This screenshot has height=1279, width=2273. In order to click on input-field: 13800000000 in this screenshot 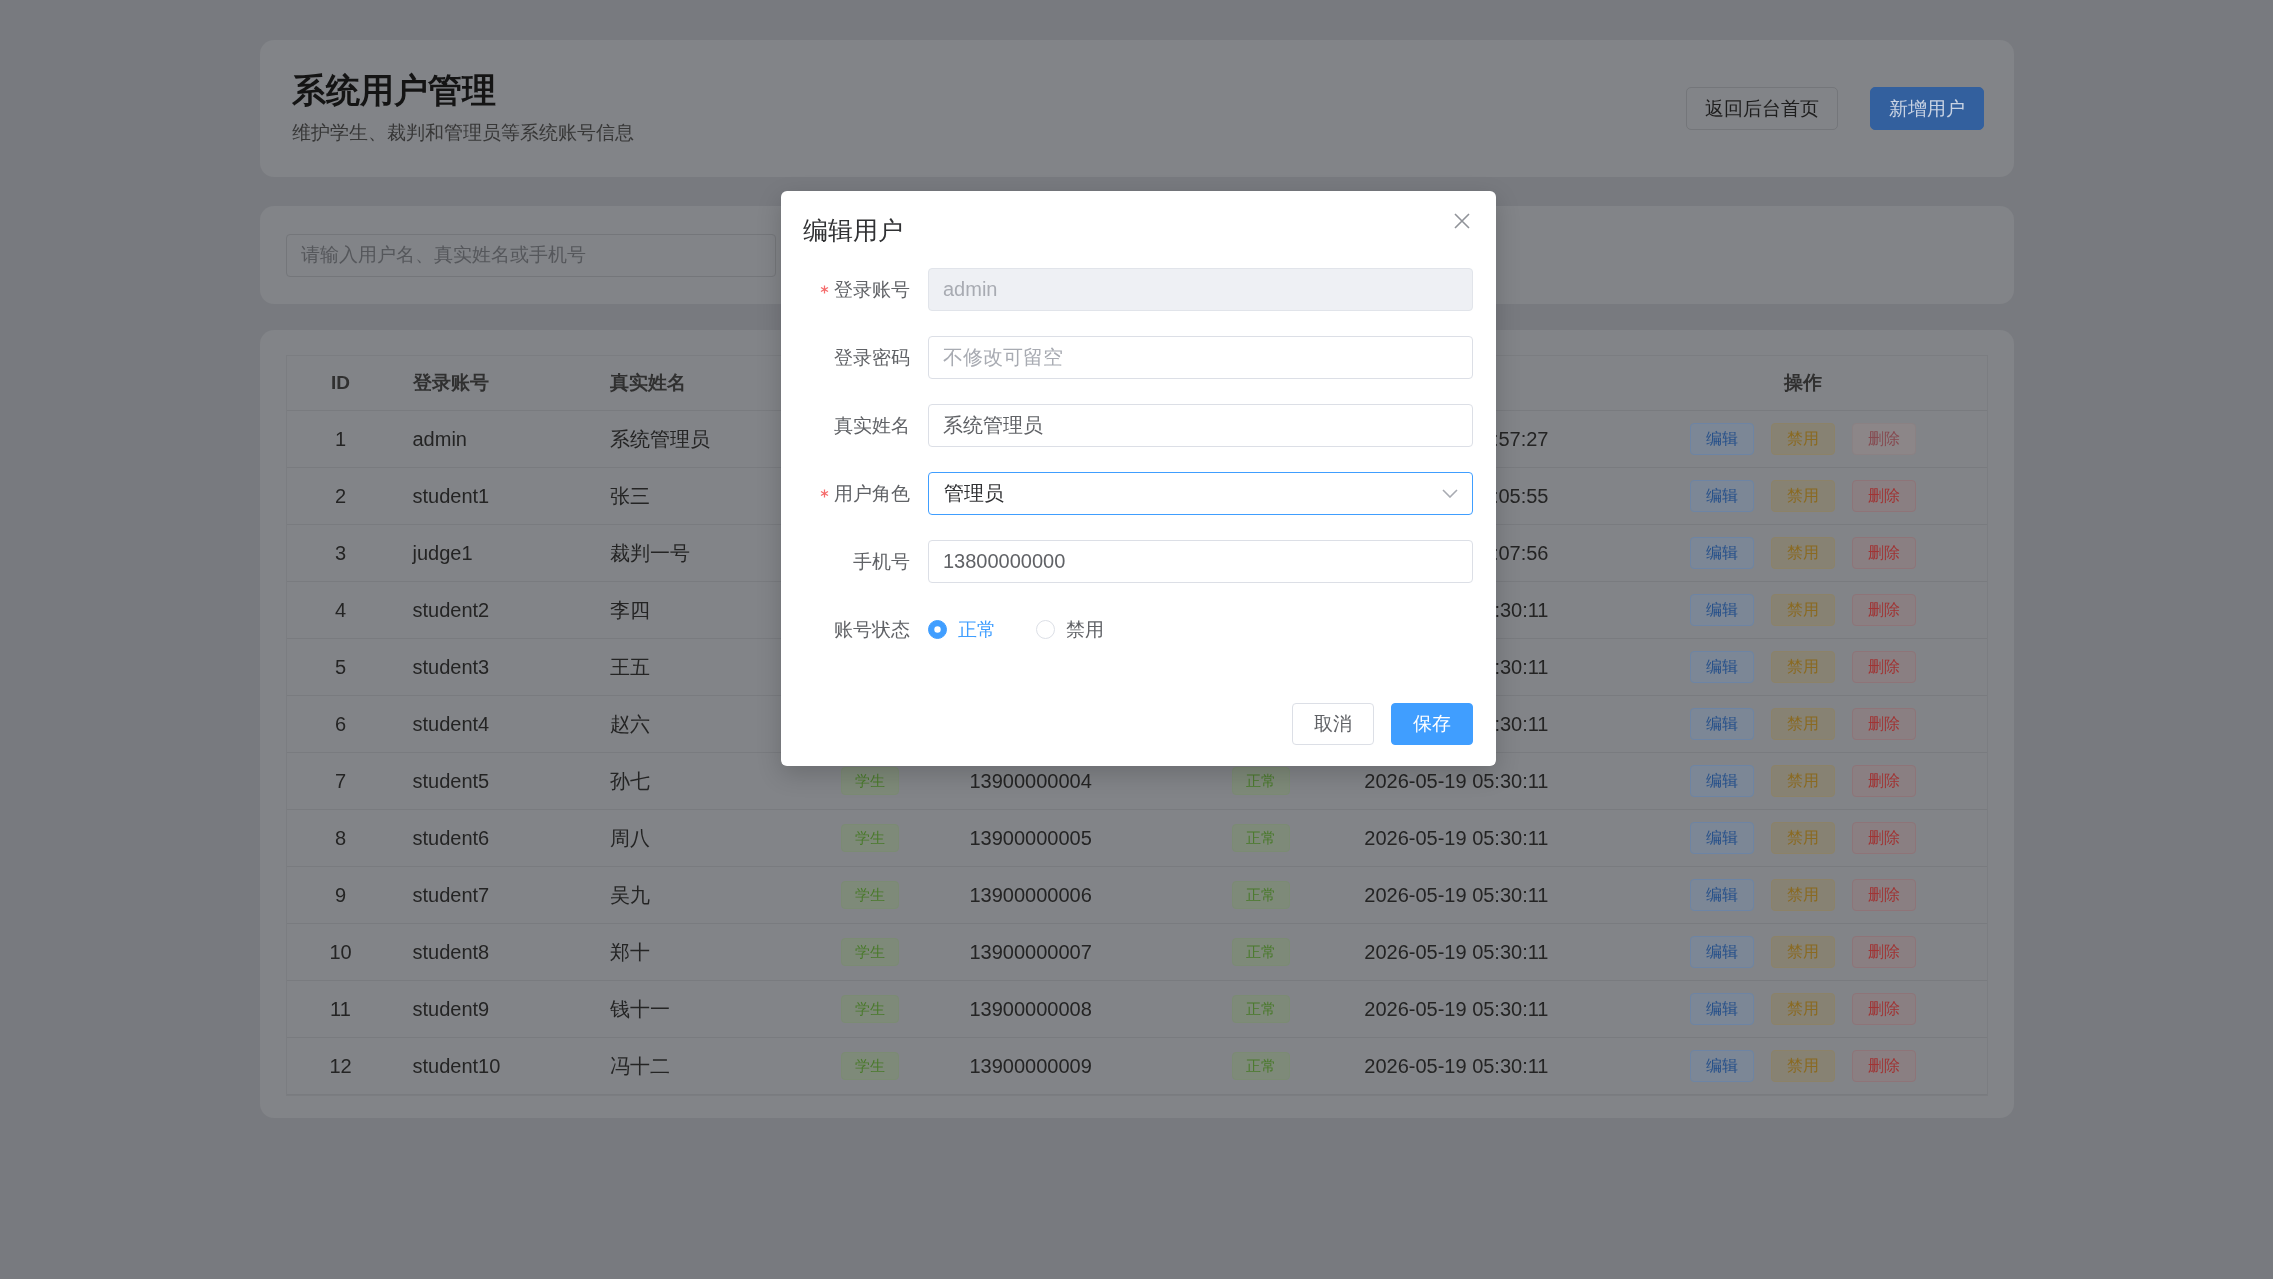, I will do `click(1200, 561)`.